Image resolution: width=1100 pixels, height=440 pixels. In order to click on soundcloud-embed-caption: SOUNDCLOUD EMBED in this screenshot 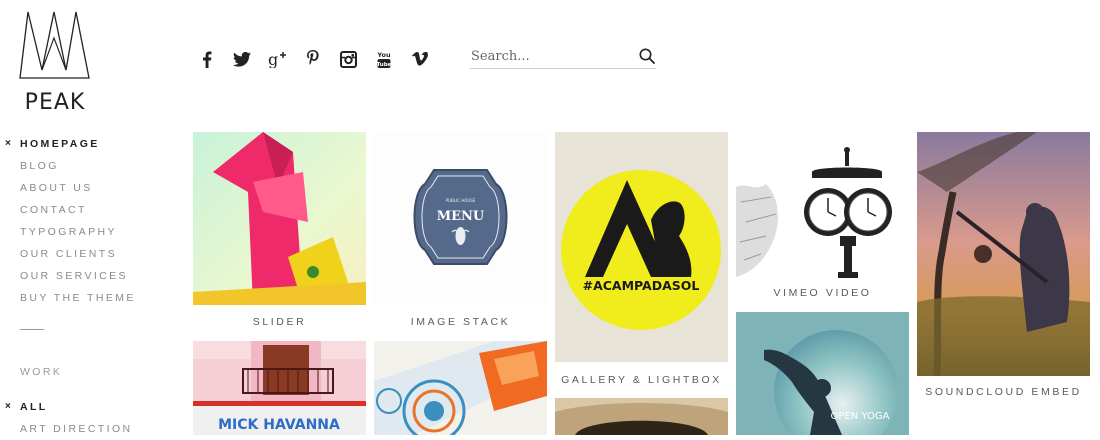, I will do `click(1003, 392)`.